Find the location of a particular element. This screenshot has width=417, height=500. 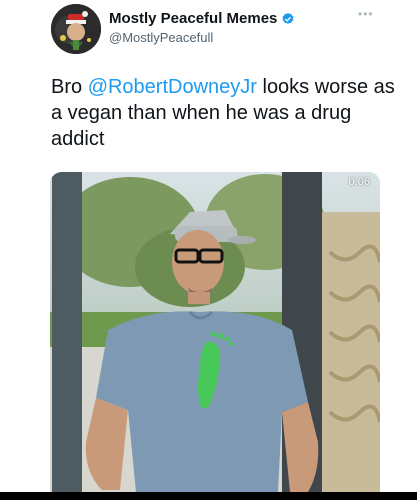

tweet-text-prefix: Bro is located at coordinates (69, 87).